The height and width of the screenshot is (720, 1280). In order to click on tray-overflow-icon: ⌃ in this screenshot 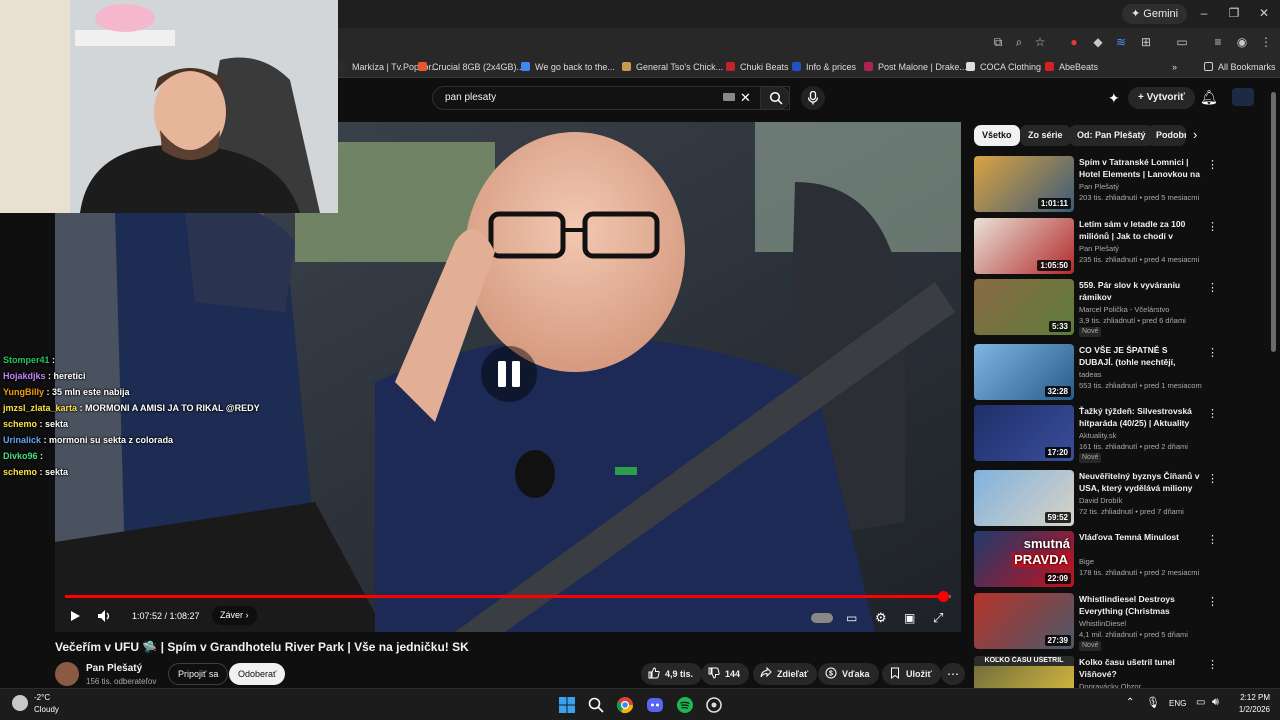, I will do `click(1130, 702)`.